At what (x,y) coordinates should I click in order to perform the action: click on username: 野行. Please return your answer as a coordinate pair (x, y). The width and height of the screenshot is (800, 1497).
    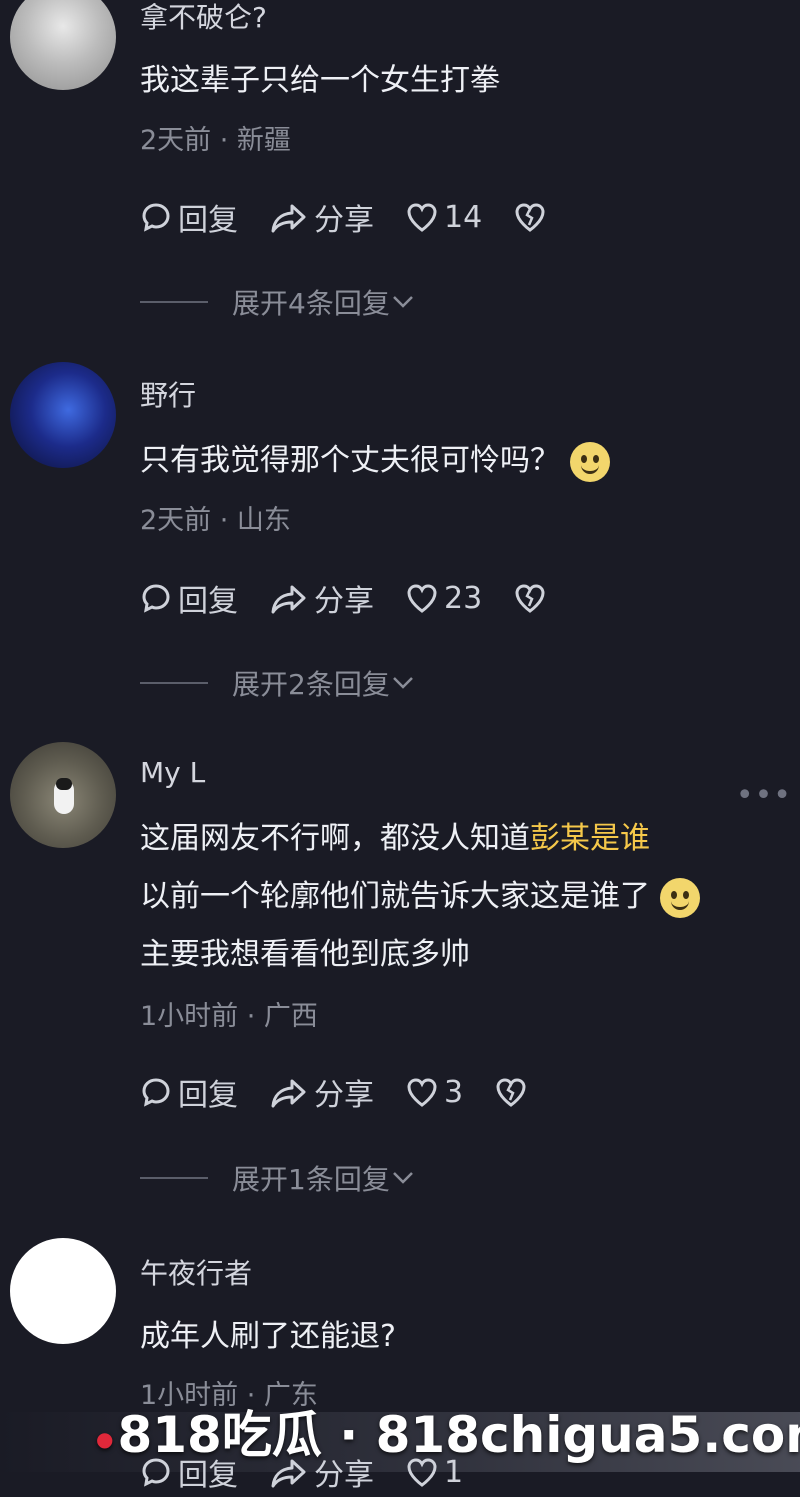
    Looking at the image, I should click on (168, 394).